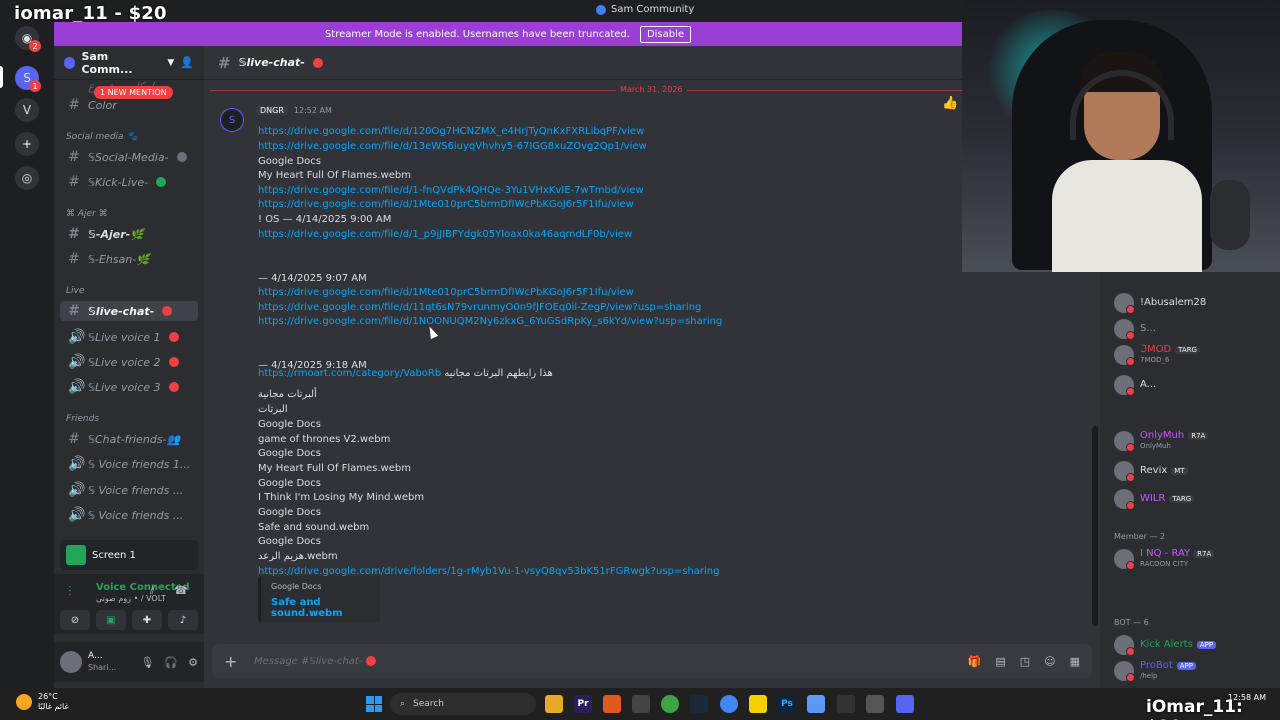  Describe the element at coordinates (787, 704) in the screenshot. I see `photoshop-icon: Ps` at that location.